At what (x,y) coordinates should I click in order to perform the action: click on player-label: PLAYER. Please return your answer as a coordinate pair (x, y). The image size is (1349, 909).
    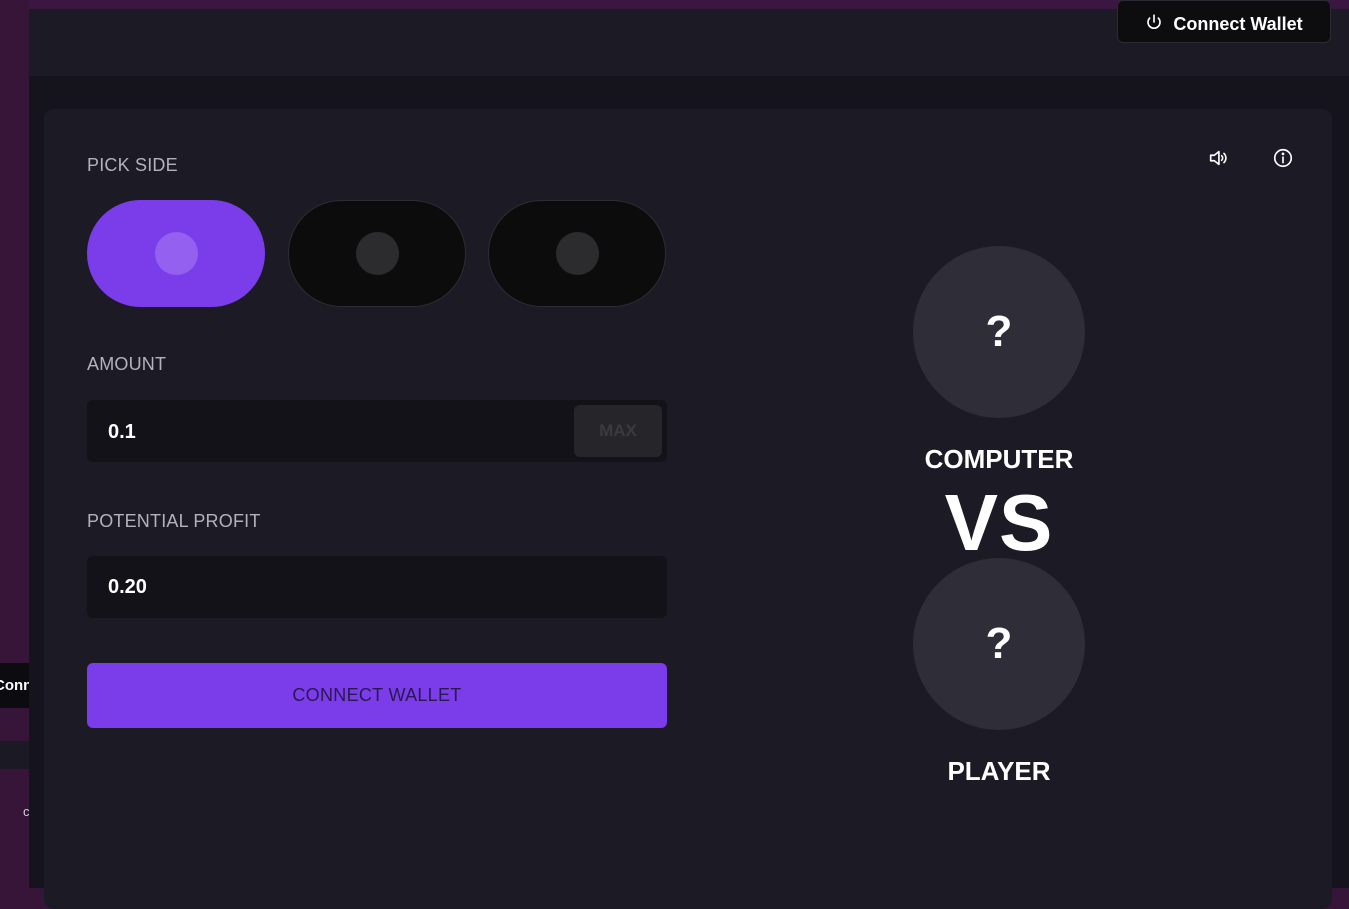
    Looking at the image, I should click on (999, 771).